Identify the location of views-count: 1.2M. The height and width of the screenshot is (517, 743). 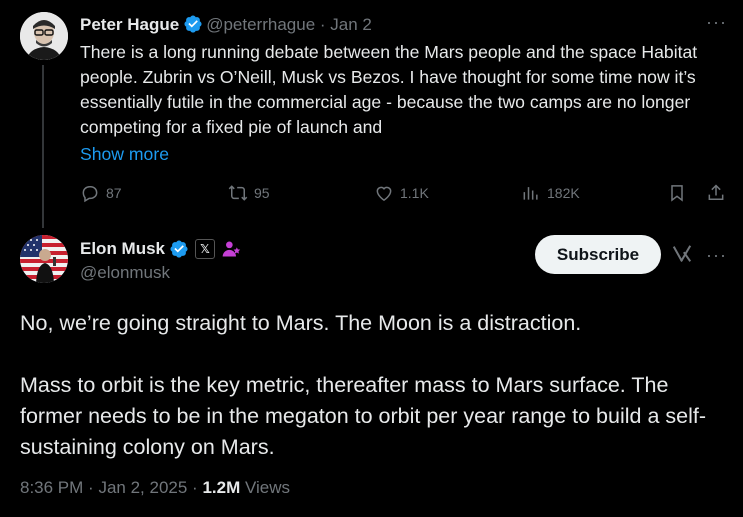
(221, 487).